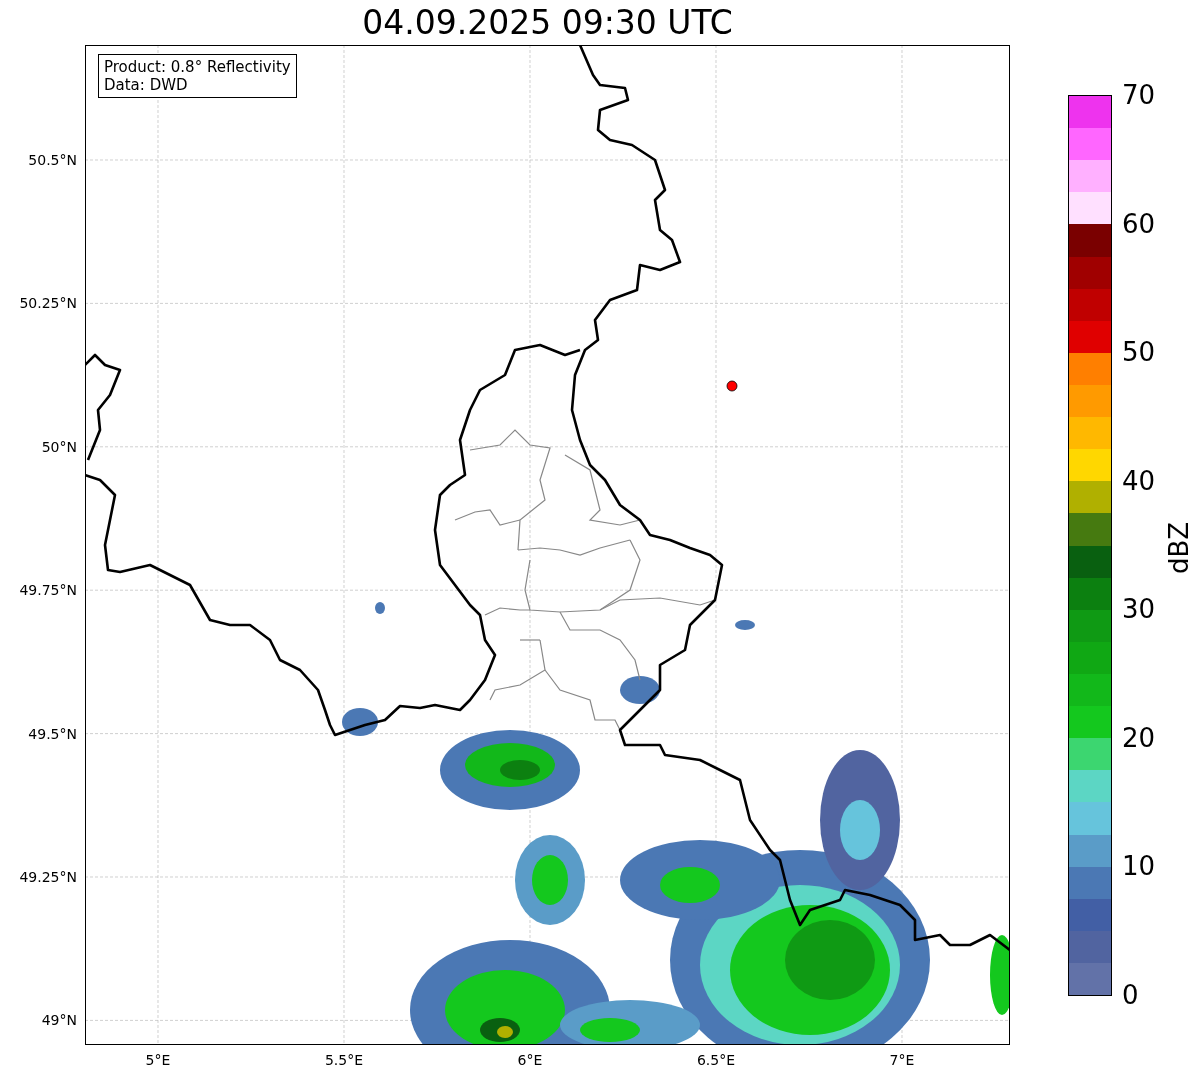 This screenshot has width=1202, height=1081. Describe the element at coordinates (1139, 223) in the screenshot. I see `colorbar-tick-label: 60` at that location.